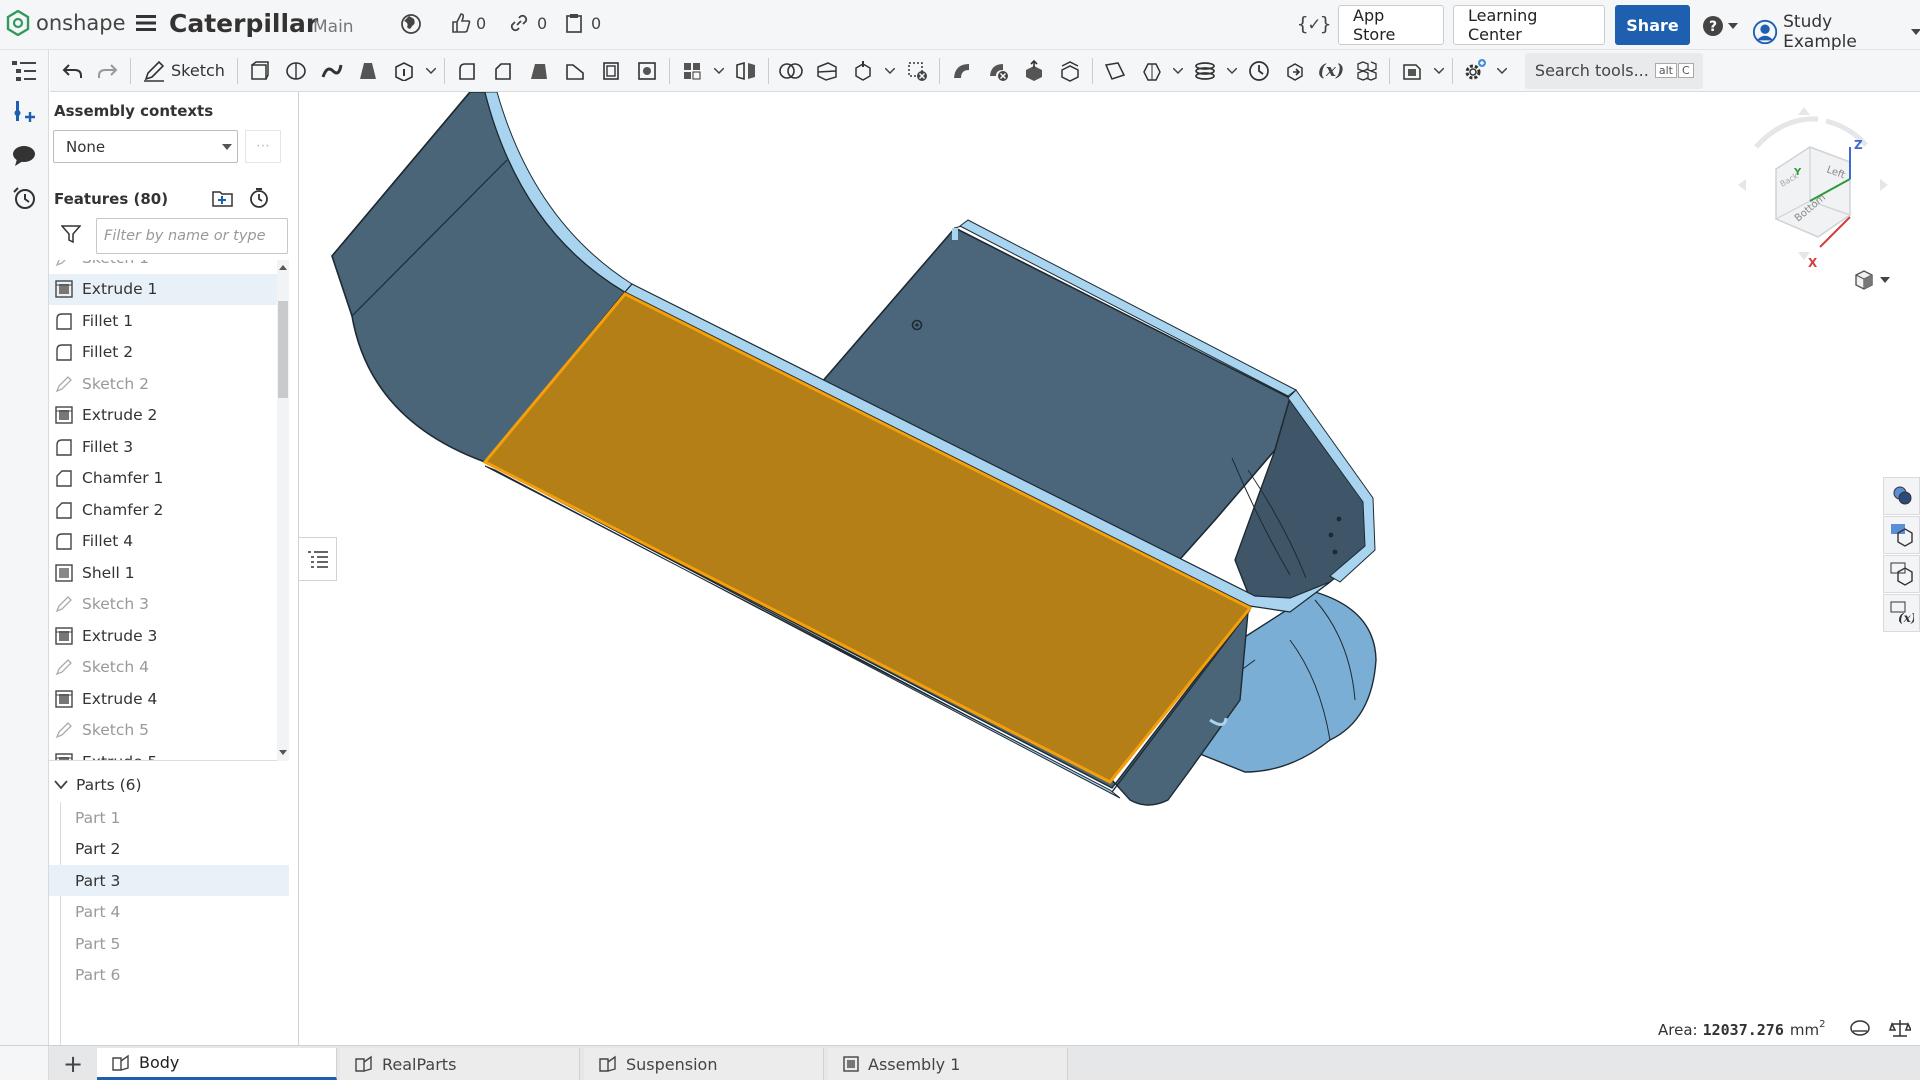 This screenshot has height=1080, width=1920. Describe the element at coordinates (263, 146) in the screenshot. I see `more-options-icon: ⋯` at that location.